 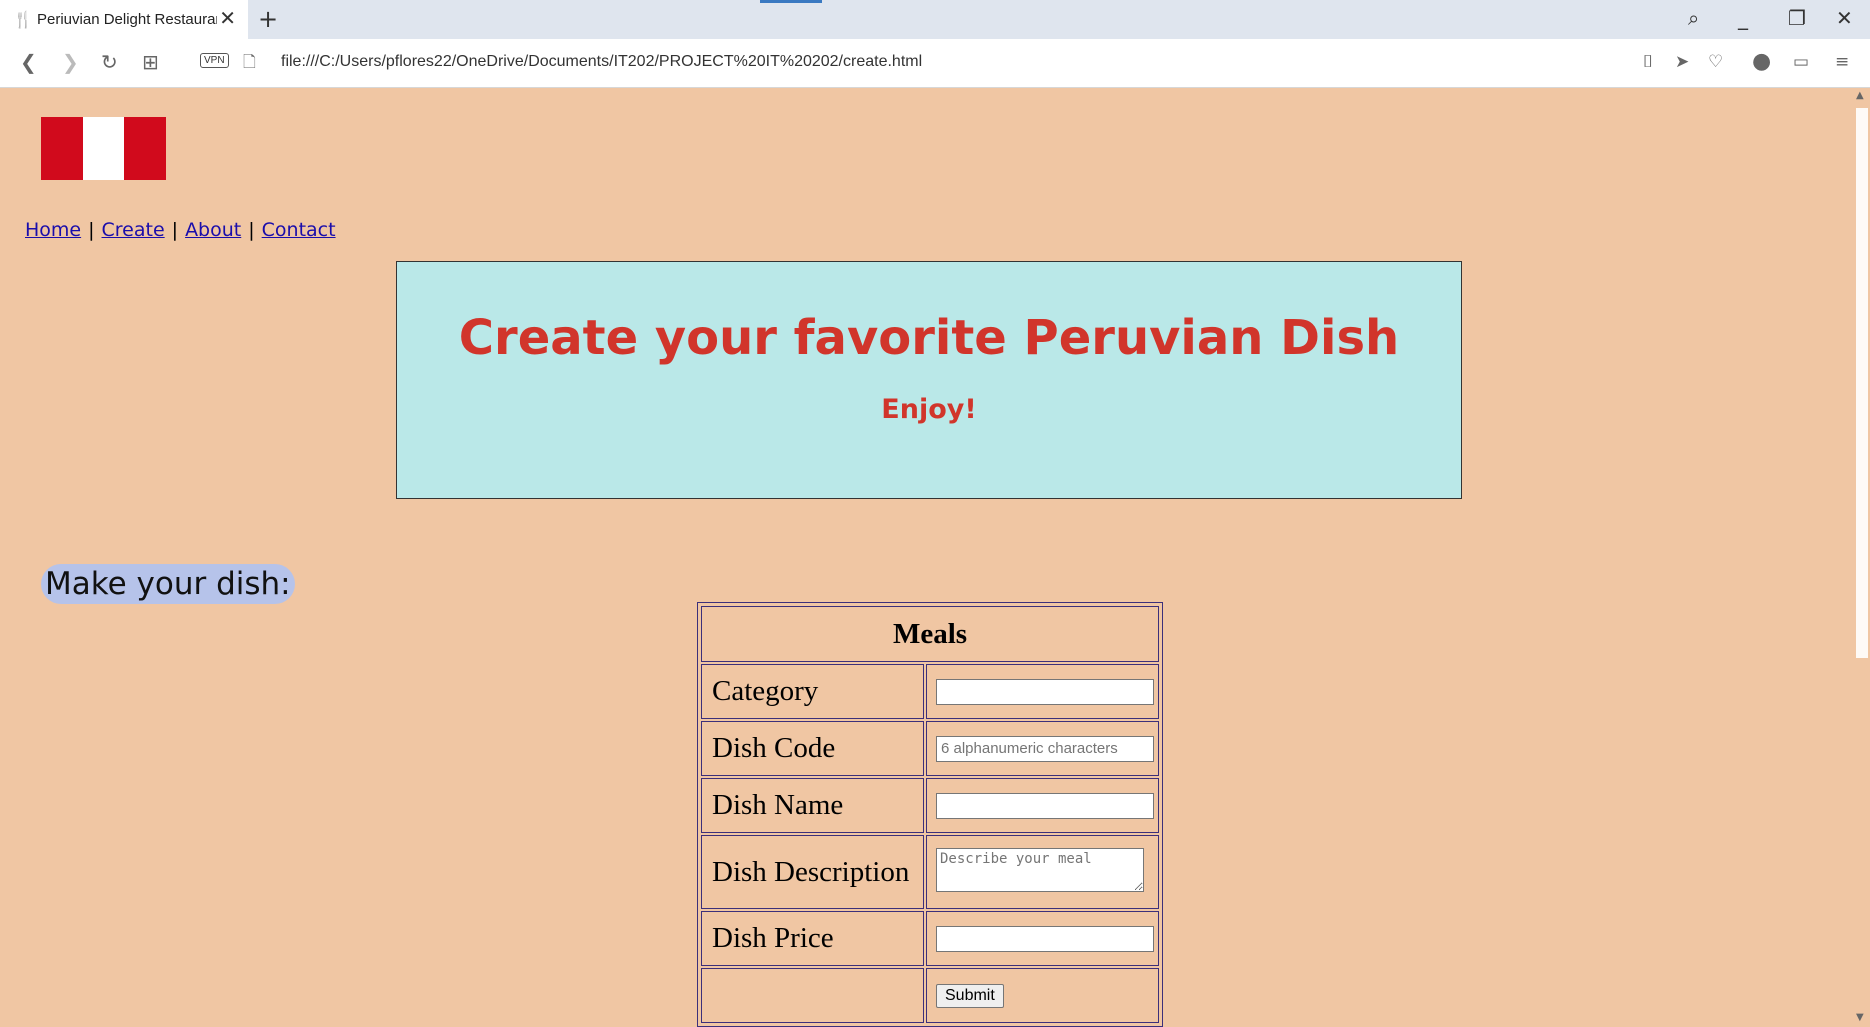 I want to click on vertical-scrollbar: ▲ ▼, so click(x=1861, y=556).